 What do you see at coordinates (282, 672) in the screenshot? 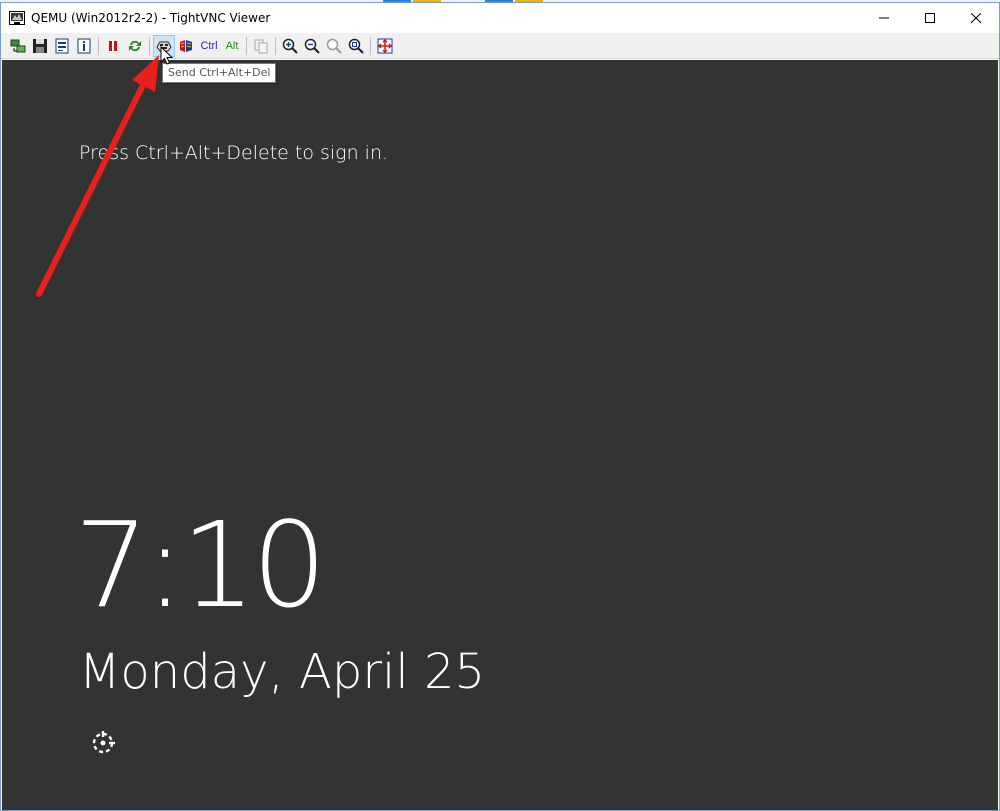
I see `lock-screen-date: Monday, April 25` at bounding box center [282, 672].